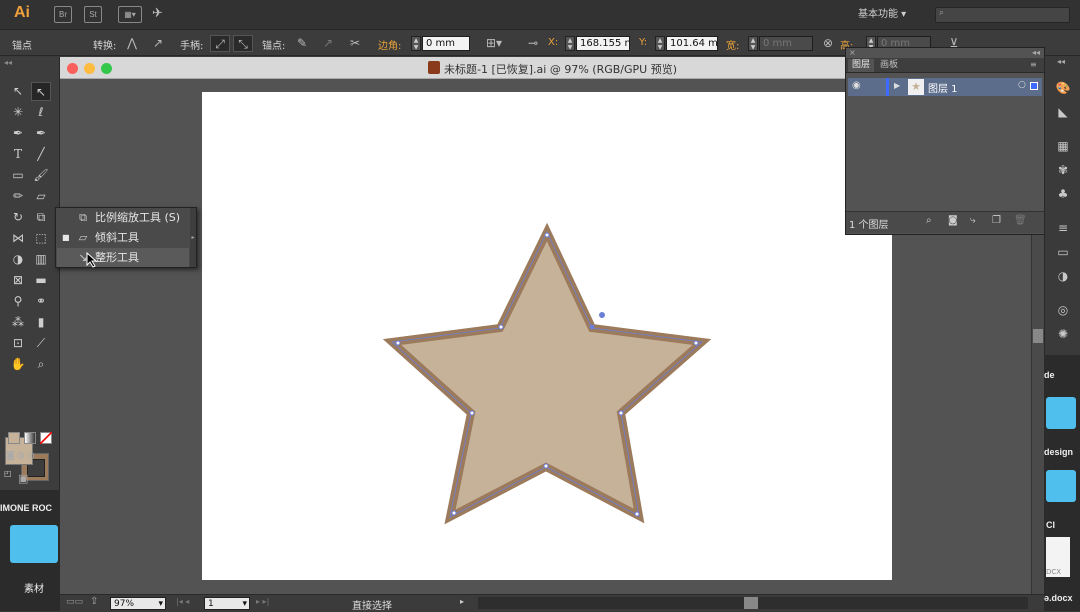  Describe the element at coordinates (869, 225) in the screenshot. I see `layer-count: 1 个图层` at that location.